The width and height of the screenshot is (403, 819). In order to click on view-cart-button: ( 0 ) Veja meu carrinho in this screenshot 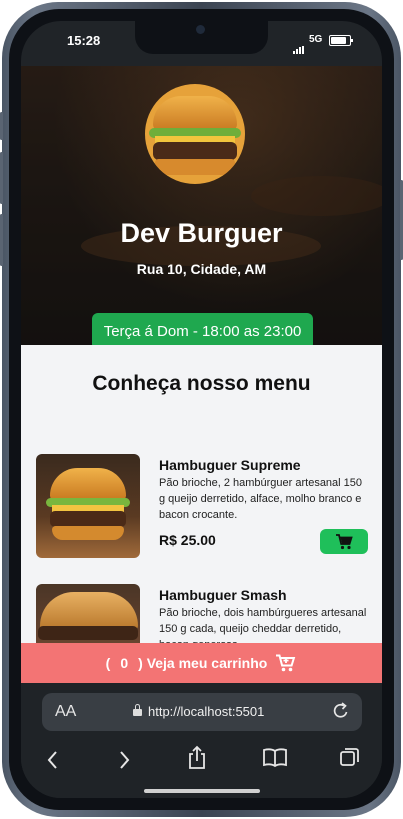, I will do `click(201, 663)`.